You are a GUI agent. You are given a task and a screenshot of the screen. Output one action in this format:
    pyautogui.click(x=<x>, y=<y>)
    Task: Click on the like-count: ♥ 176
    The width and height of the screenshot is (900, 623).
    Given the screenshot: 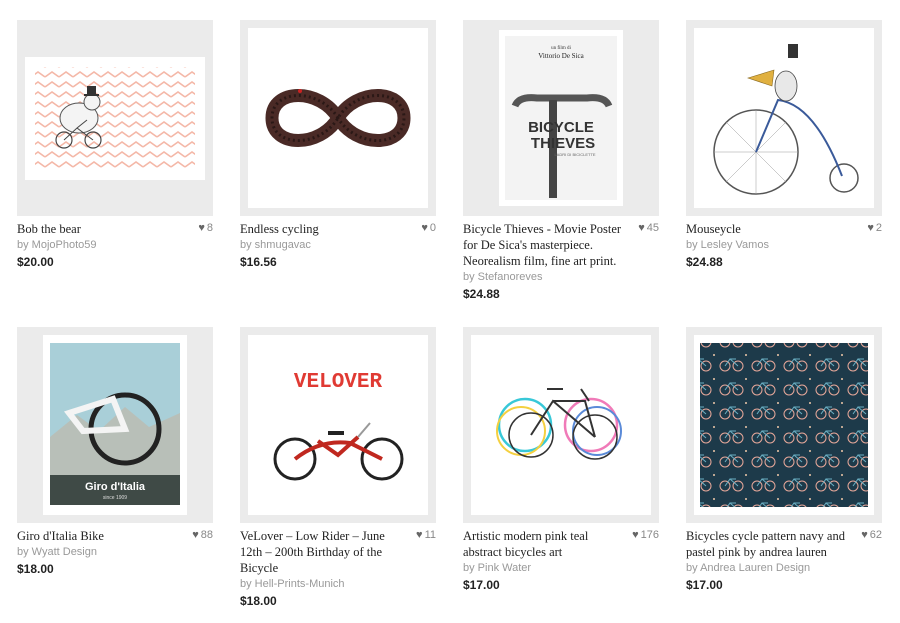 What is the action you would take?
    pyautogui.click(x=645, y=535)
    